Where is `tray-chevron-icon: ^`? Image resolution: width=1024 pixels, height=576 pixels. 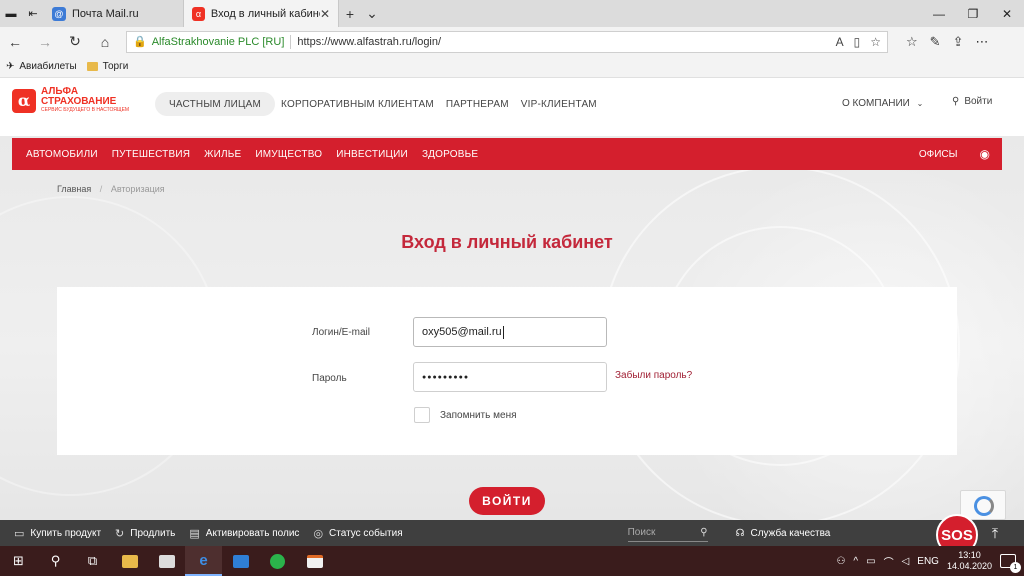 tray-chevron-icon: ^ is located at coordinates (855, 561).